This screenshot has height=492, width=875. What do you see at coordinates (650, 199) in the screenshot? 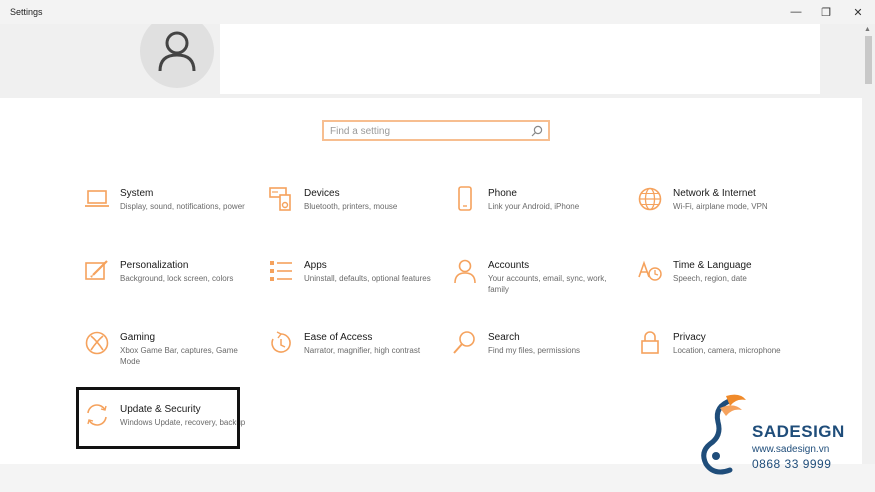
I see `globe-icon` at bounding box center [650, 199].